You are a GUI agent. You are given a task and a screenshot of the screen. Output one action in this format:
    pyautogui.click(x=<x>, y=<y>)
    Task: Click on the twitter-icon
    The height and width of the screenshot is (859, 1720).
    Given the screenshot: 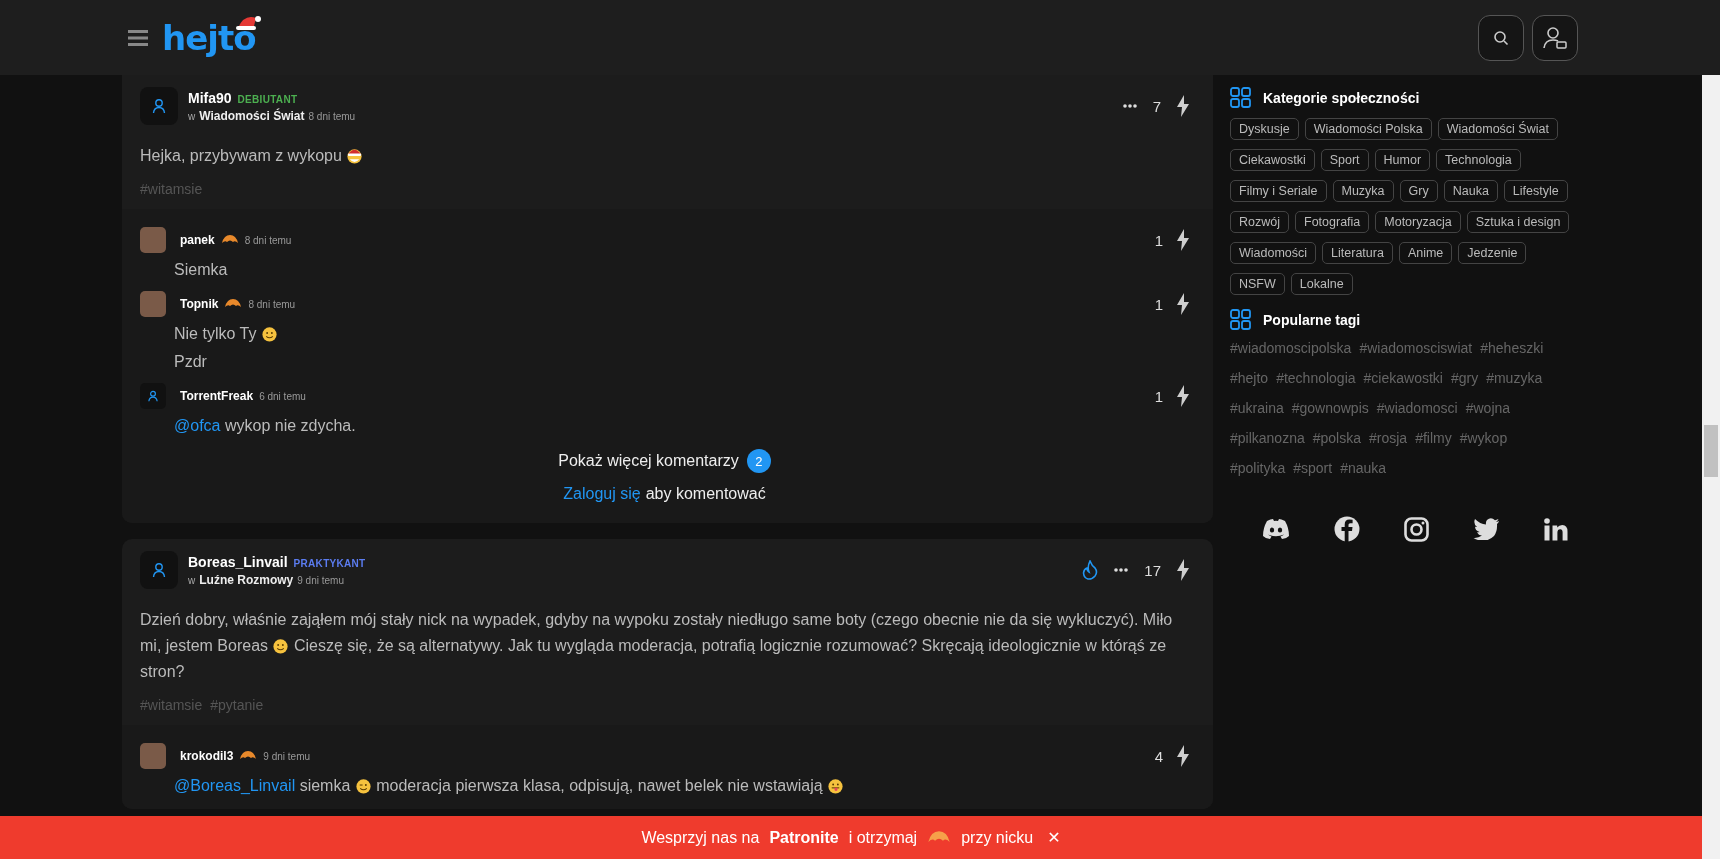 What is the action you would take?
    pyautogui.click(x=1486, y=529)
    